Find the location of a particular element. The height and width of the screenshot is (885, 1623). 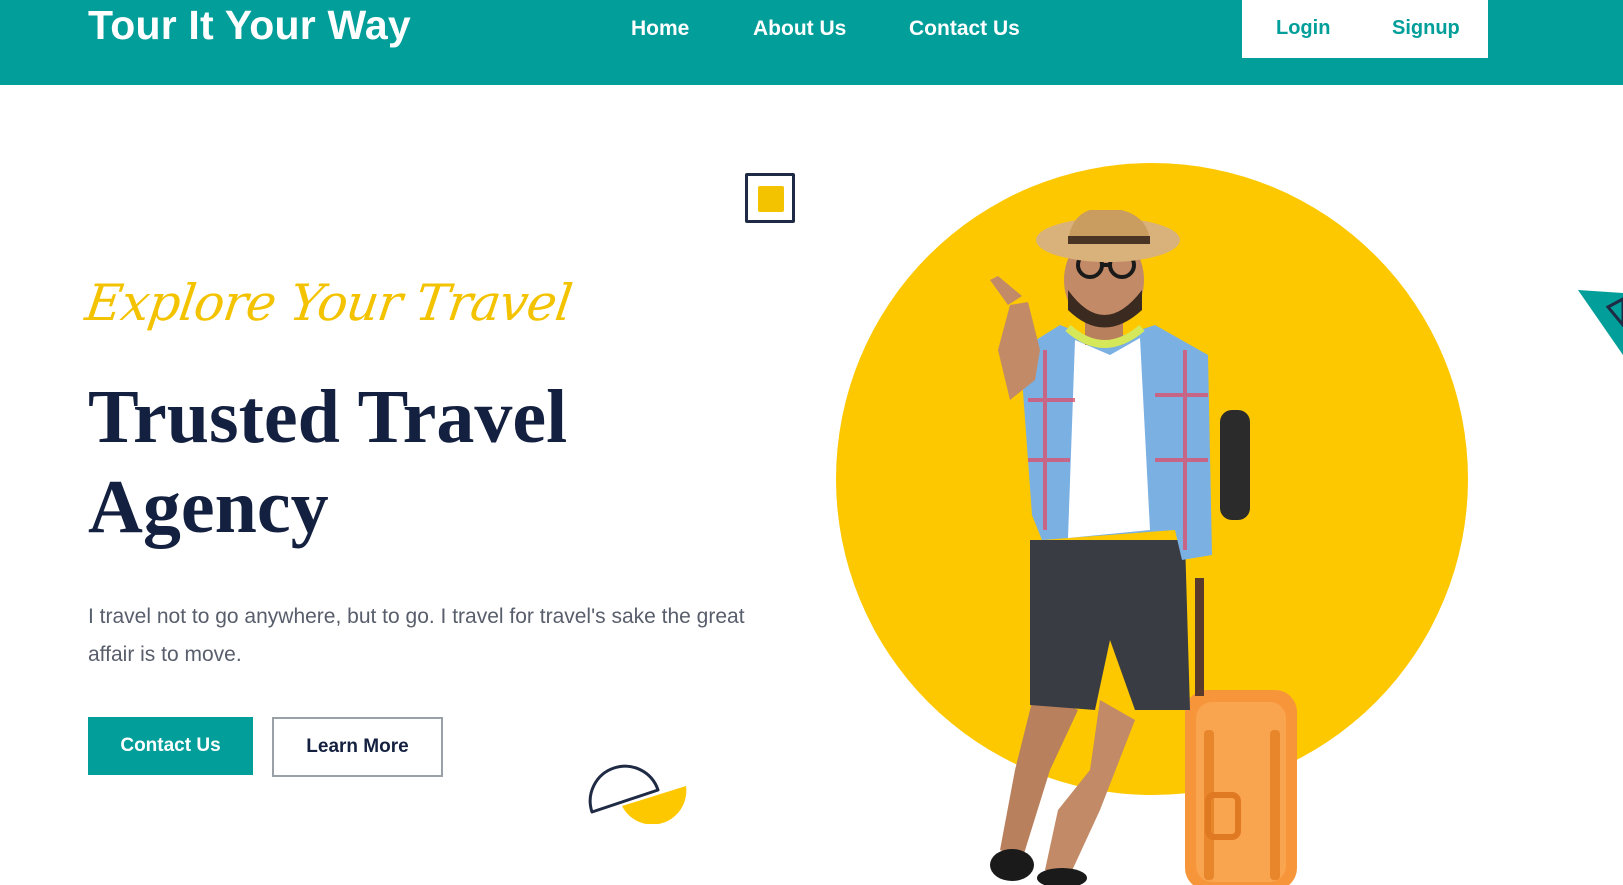

hero-headline: Trusted Travel Agency is located at coordinates (408, 462).